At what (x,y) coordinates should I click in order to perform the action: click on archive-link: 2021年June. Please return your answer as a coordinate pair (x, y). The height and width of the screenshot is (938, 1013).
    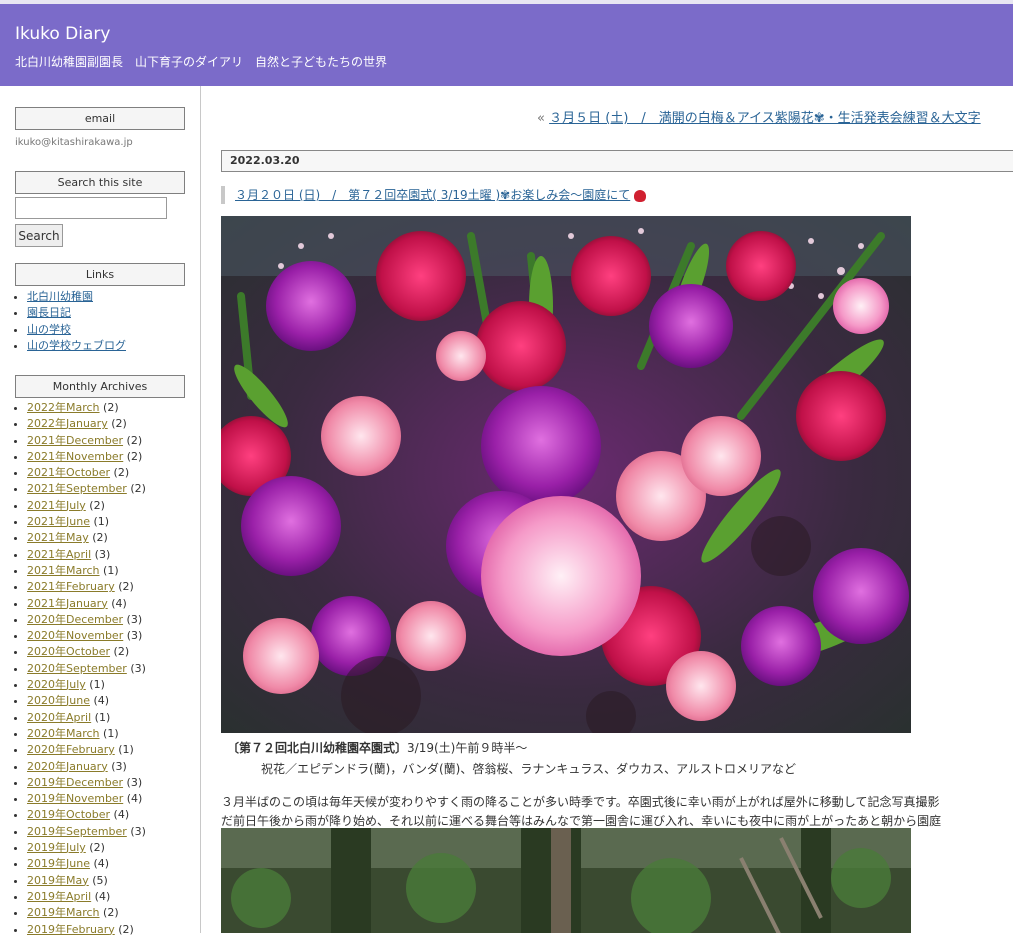
    Looking at the image, I should click on (58, 521).